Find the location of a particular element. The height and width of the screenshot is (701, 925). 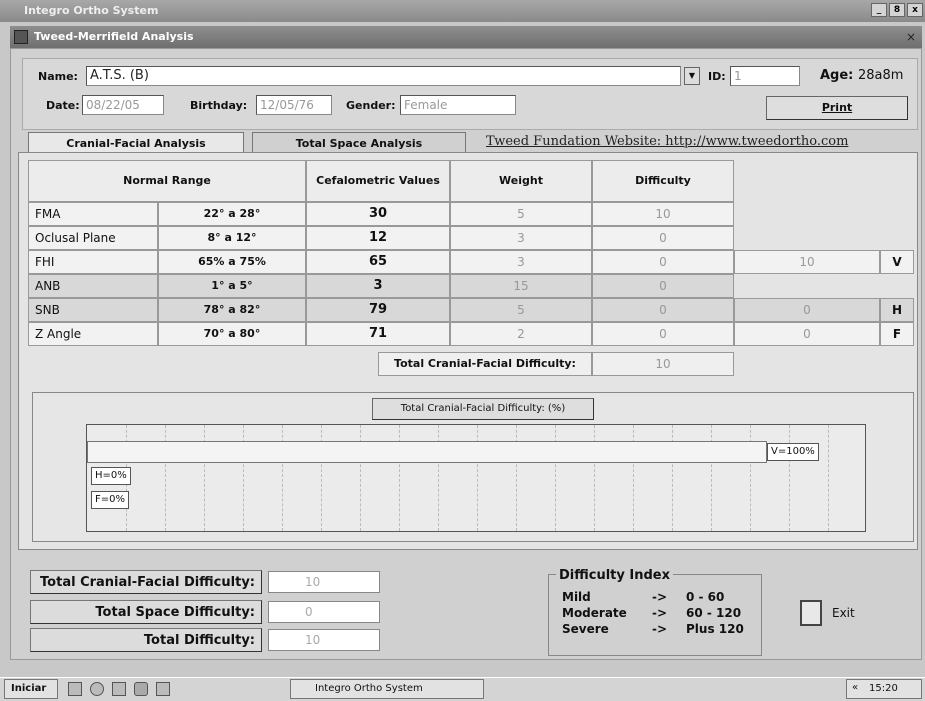

birthday-label: Birthday: is located at coordinates (219, 105).